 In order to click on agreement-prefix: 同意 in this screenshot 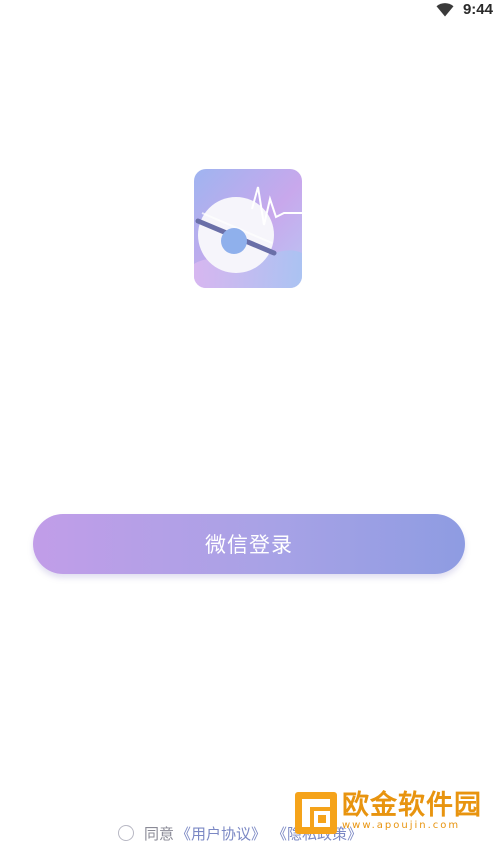, I will do `click(159, 833)`.